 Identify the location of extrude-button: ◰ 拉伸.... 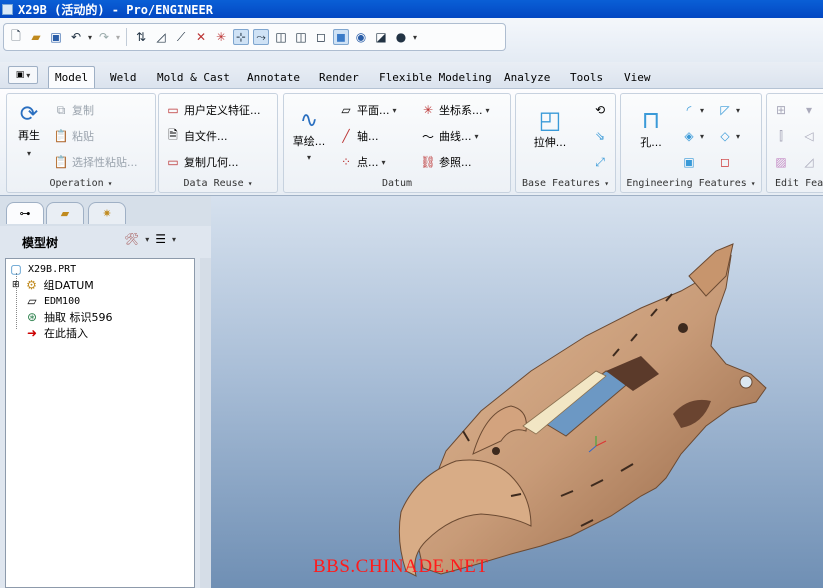
(550, 128).